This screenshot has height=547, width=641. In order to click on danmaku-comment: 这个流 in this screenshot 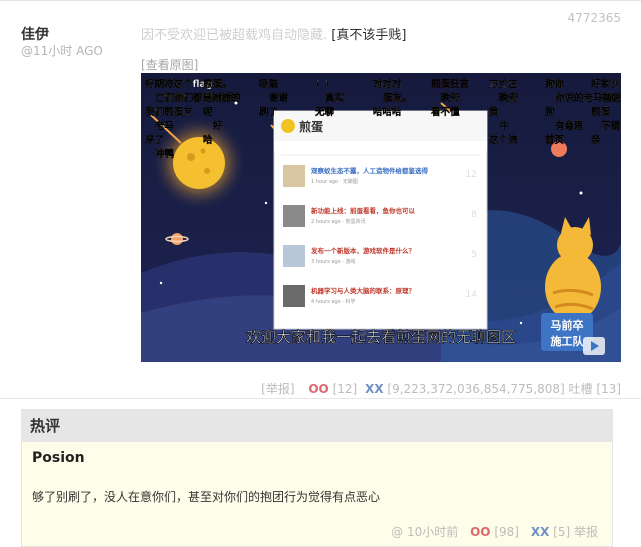, I will do `click(503, 140)`.